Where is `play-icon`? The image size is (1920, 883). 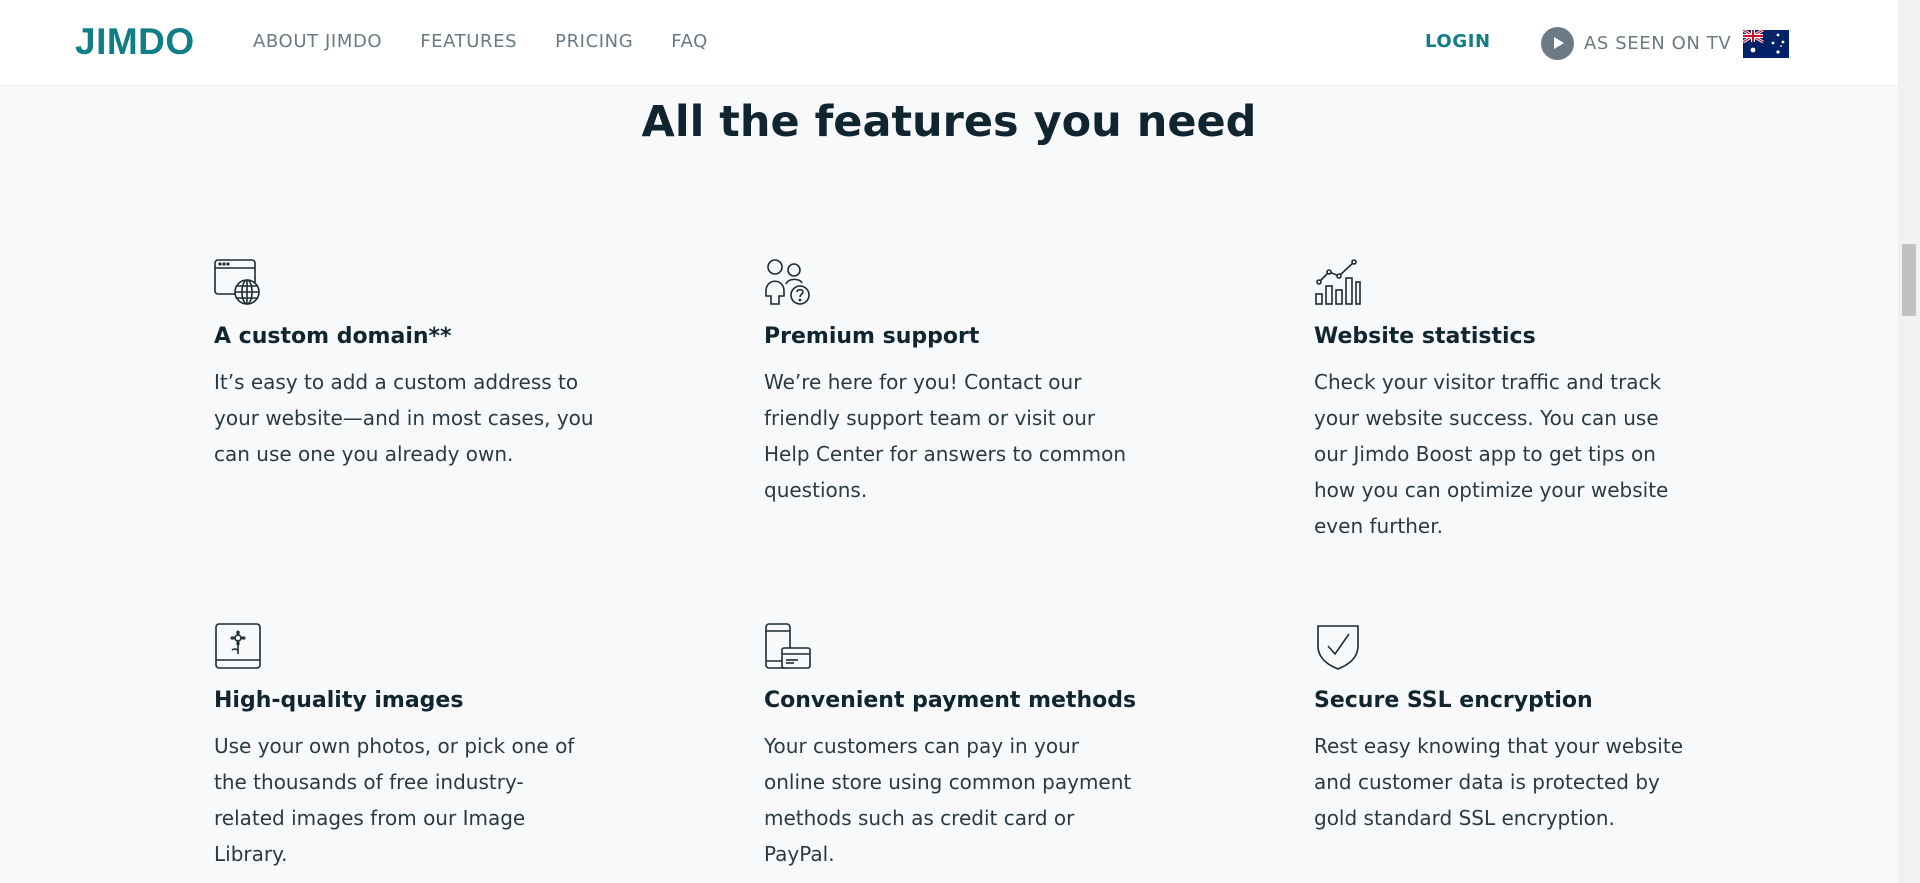 play-icon is located at coordinates (1557, 43).